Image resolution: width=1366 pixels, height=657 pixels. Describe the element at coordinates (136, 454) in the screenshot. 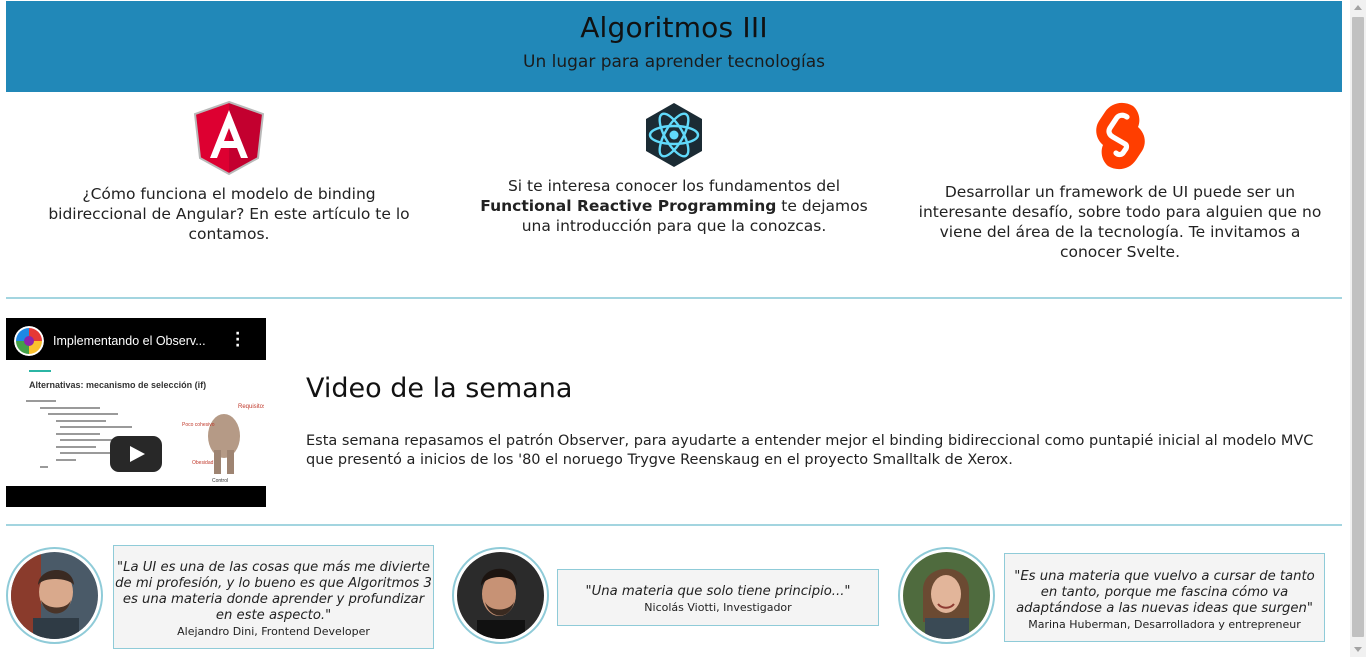

I see `play-button` at that location.